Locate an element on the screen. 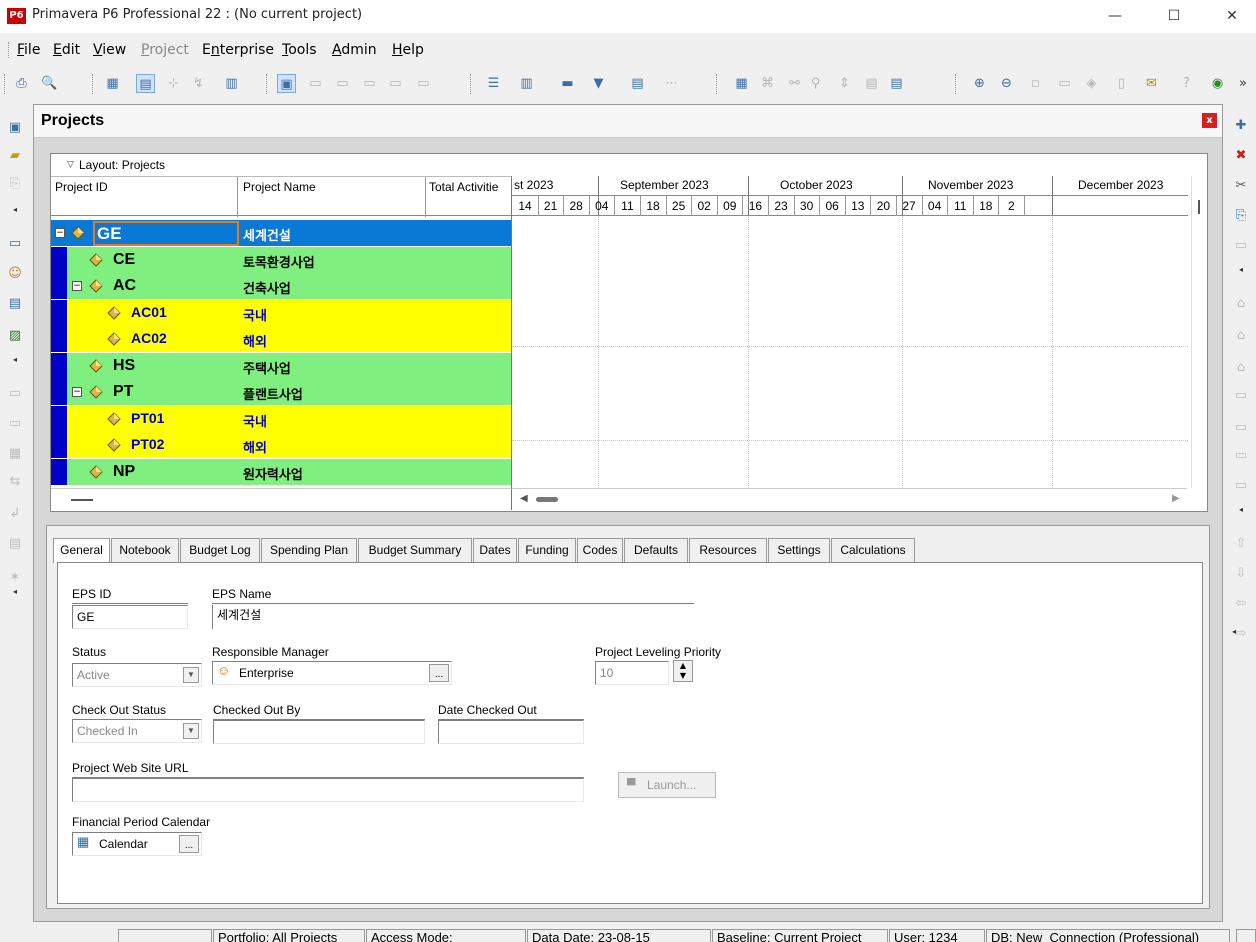  move-left-icon: ⇦ is located at coordinates (1241, 604).